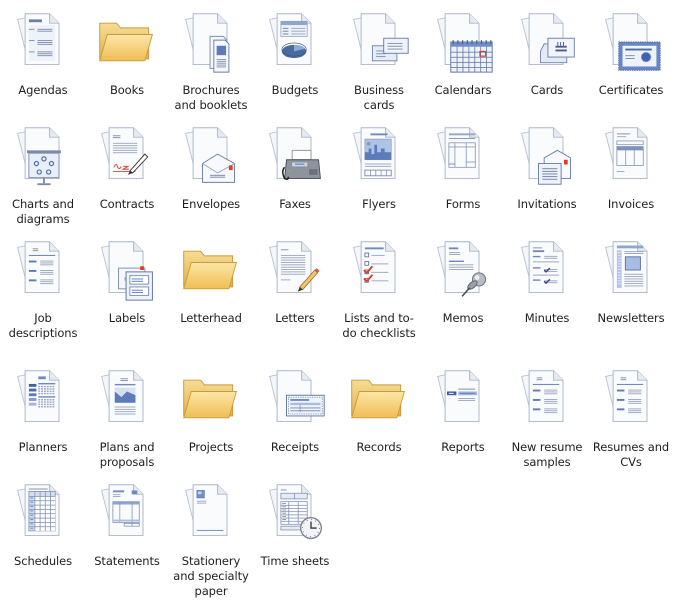 This screenshot has width=693, height=604. Describe the element at coordinates (547, 318) in the screenshot. I see `template-category-label: Minutes` at that location.